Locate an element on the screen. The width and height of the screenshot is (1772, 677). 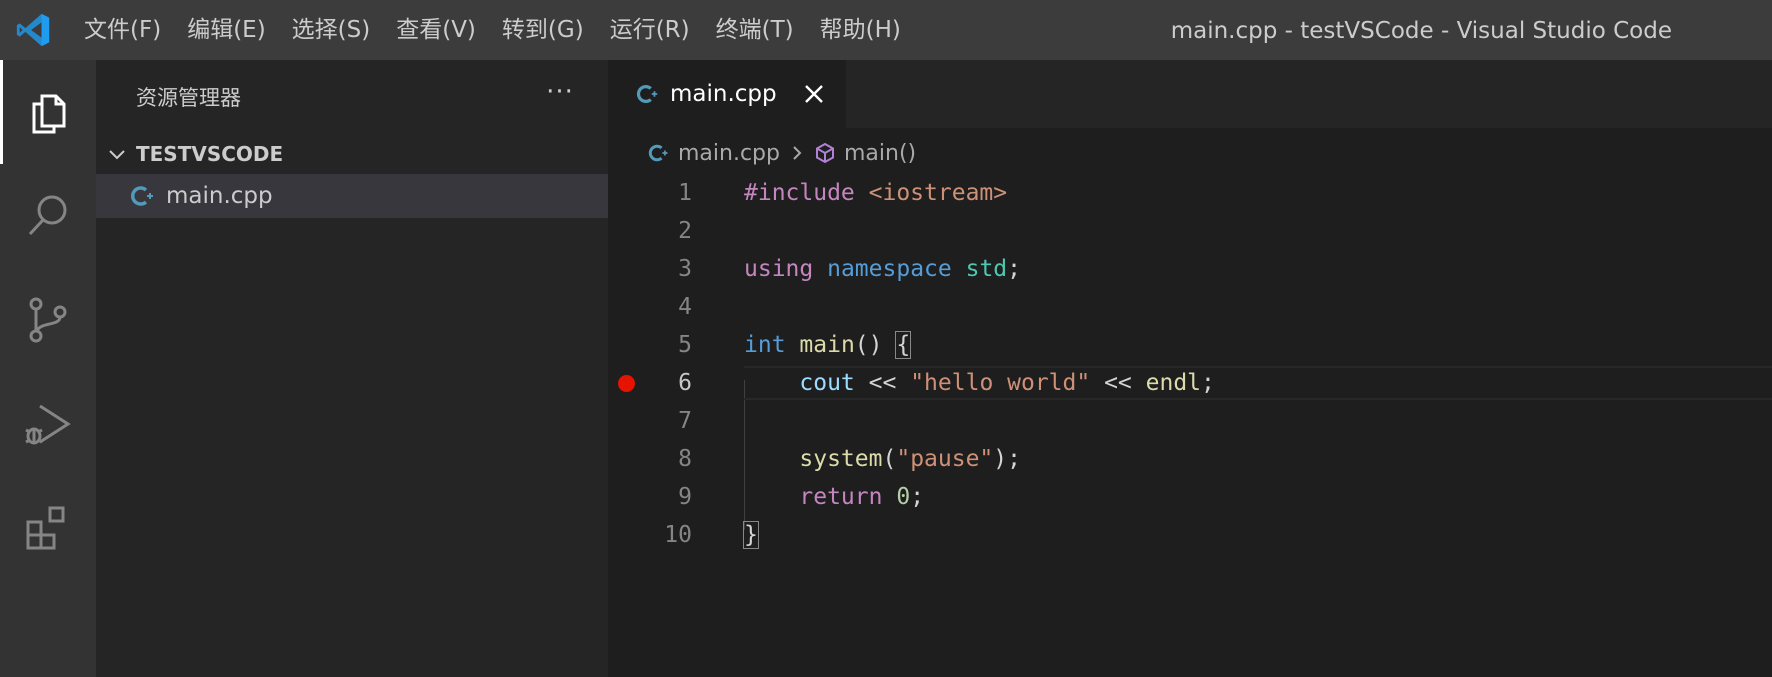
line-number: 5 is located at coordinates (685, 345).